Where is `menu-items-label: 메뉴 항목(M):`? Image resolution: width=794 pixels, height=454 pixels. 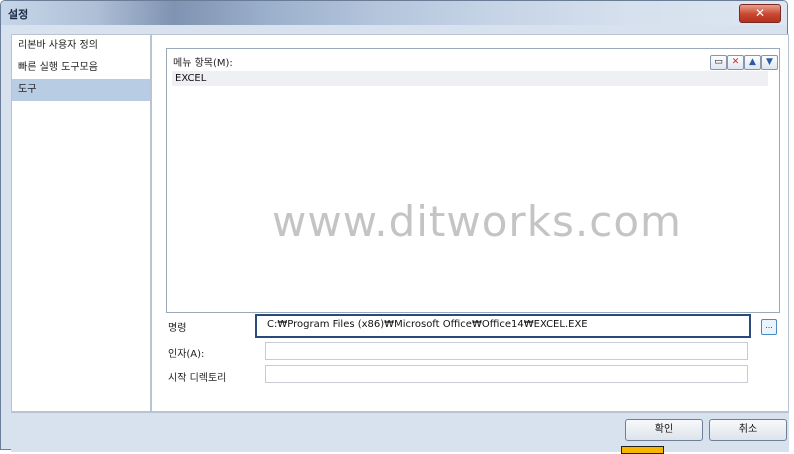
menu-items-label: 메뉴 항목(M): is located at coordinates (203, 63).